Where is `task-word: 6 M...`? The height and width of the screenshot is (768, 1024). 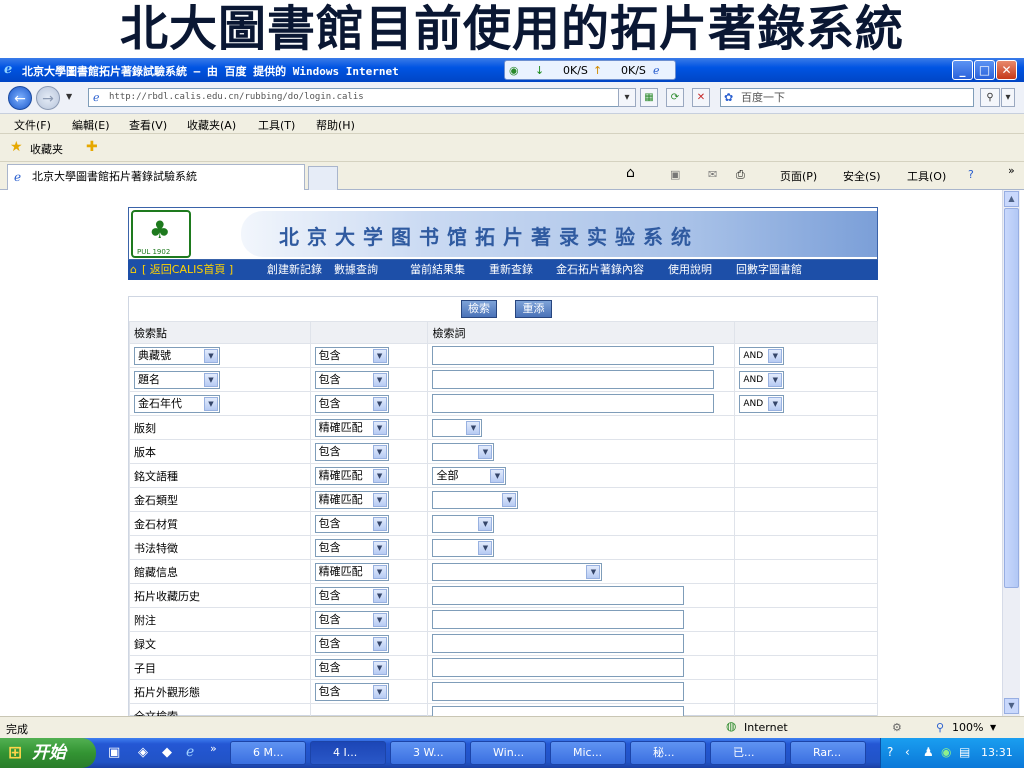 task-word: 6 M... is located at coordinates (268, 753).